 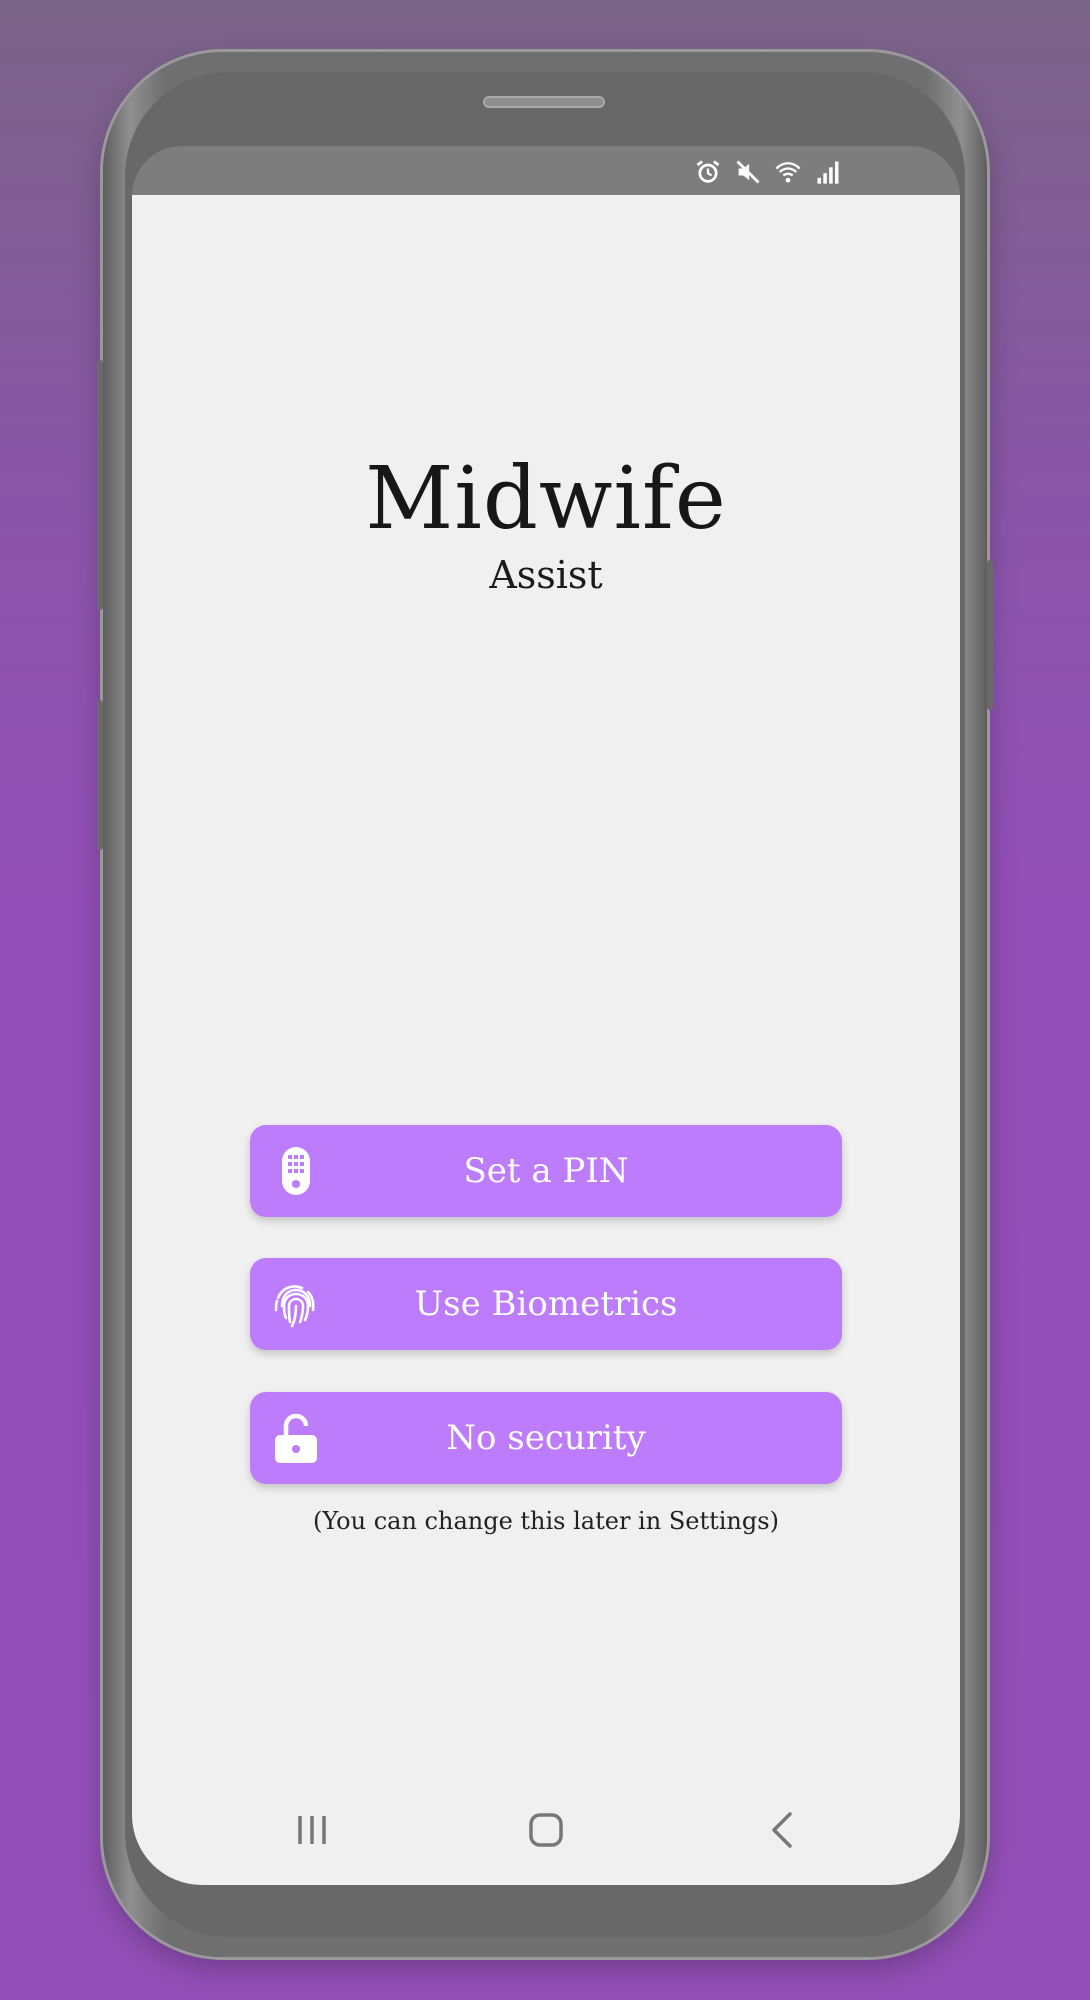 I want to click on wifi-icon, so click(x=788, y=174).